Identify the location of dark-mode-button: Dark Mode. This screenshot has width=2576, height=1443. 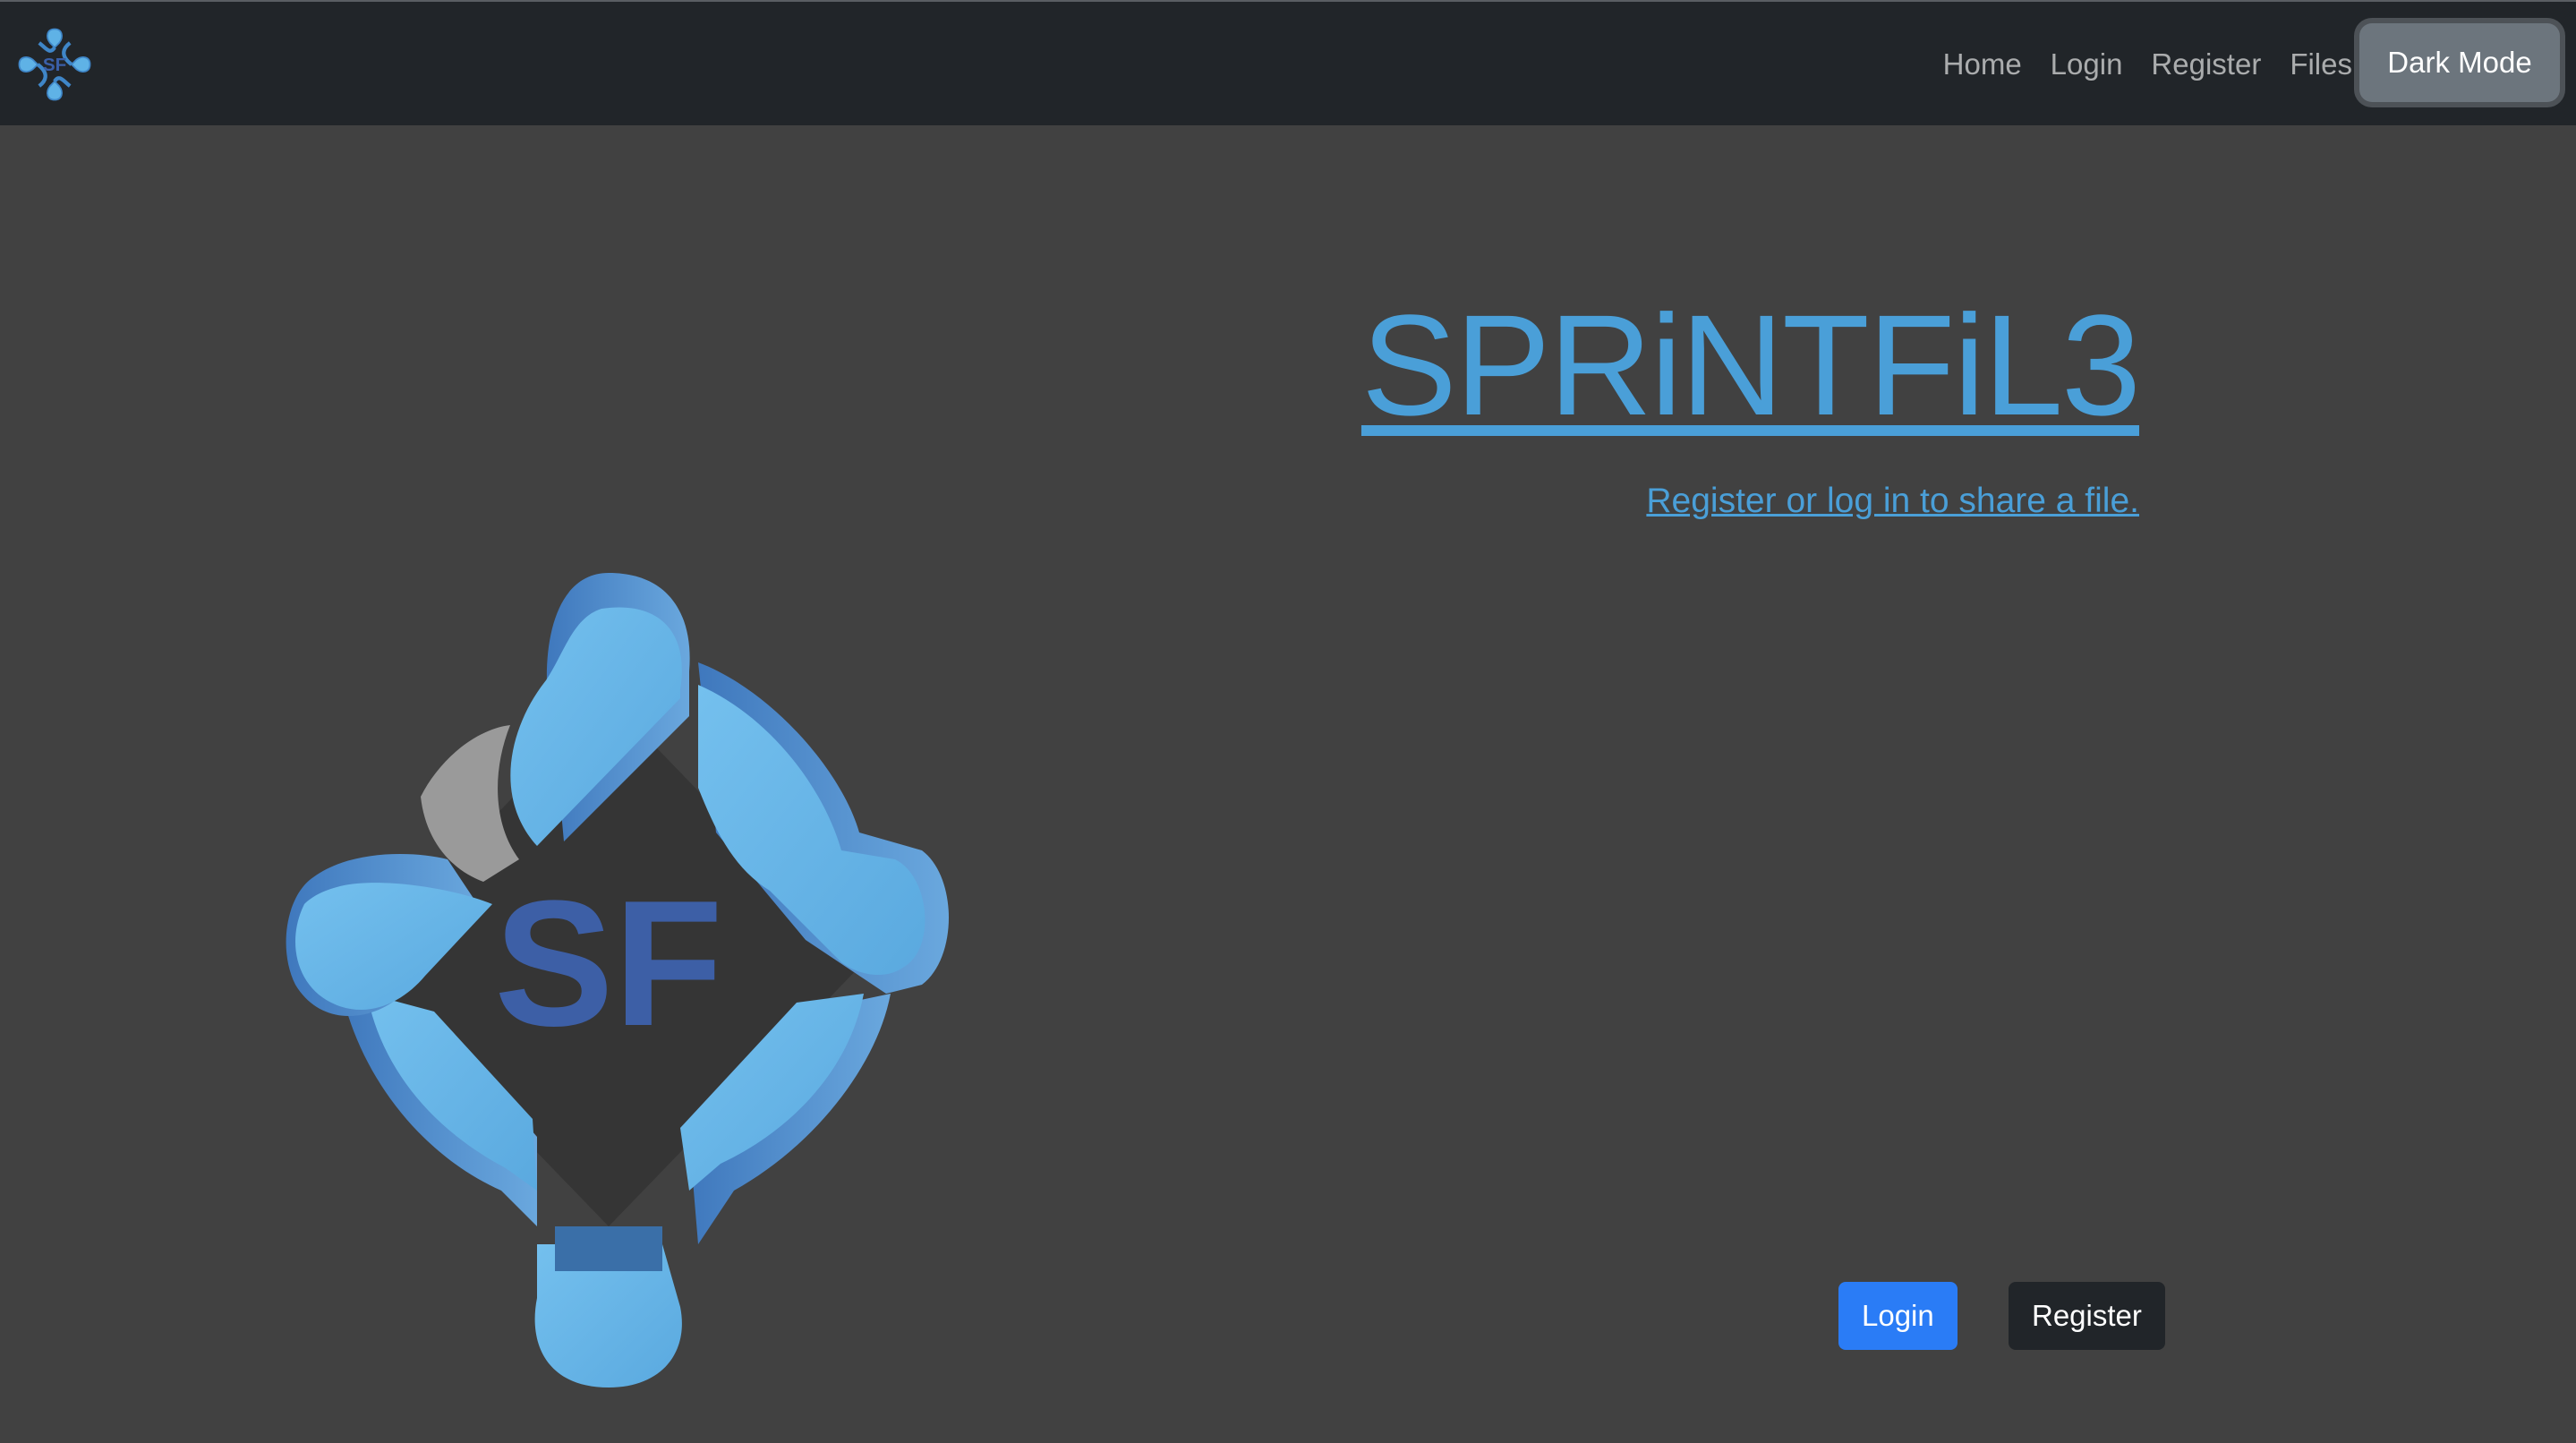
(2459, 62).